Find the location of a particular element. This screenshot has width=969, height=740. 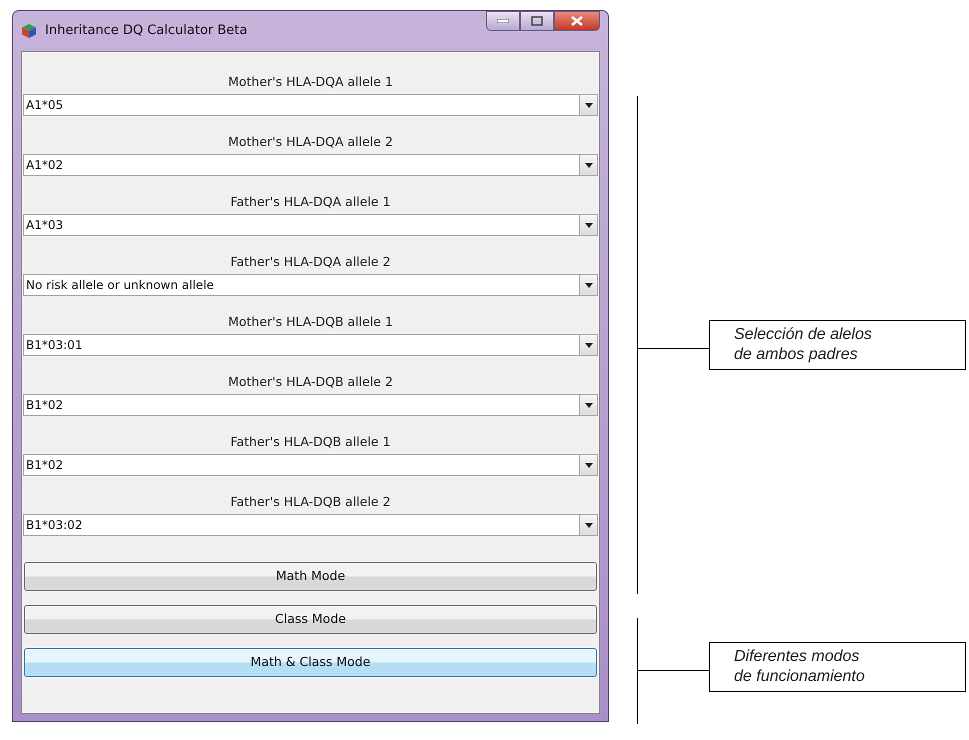

maximize-icon is located at coordinates (537, 21).